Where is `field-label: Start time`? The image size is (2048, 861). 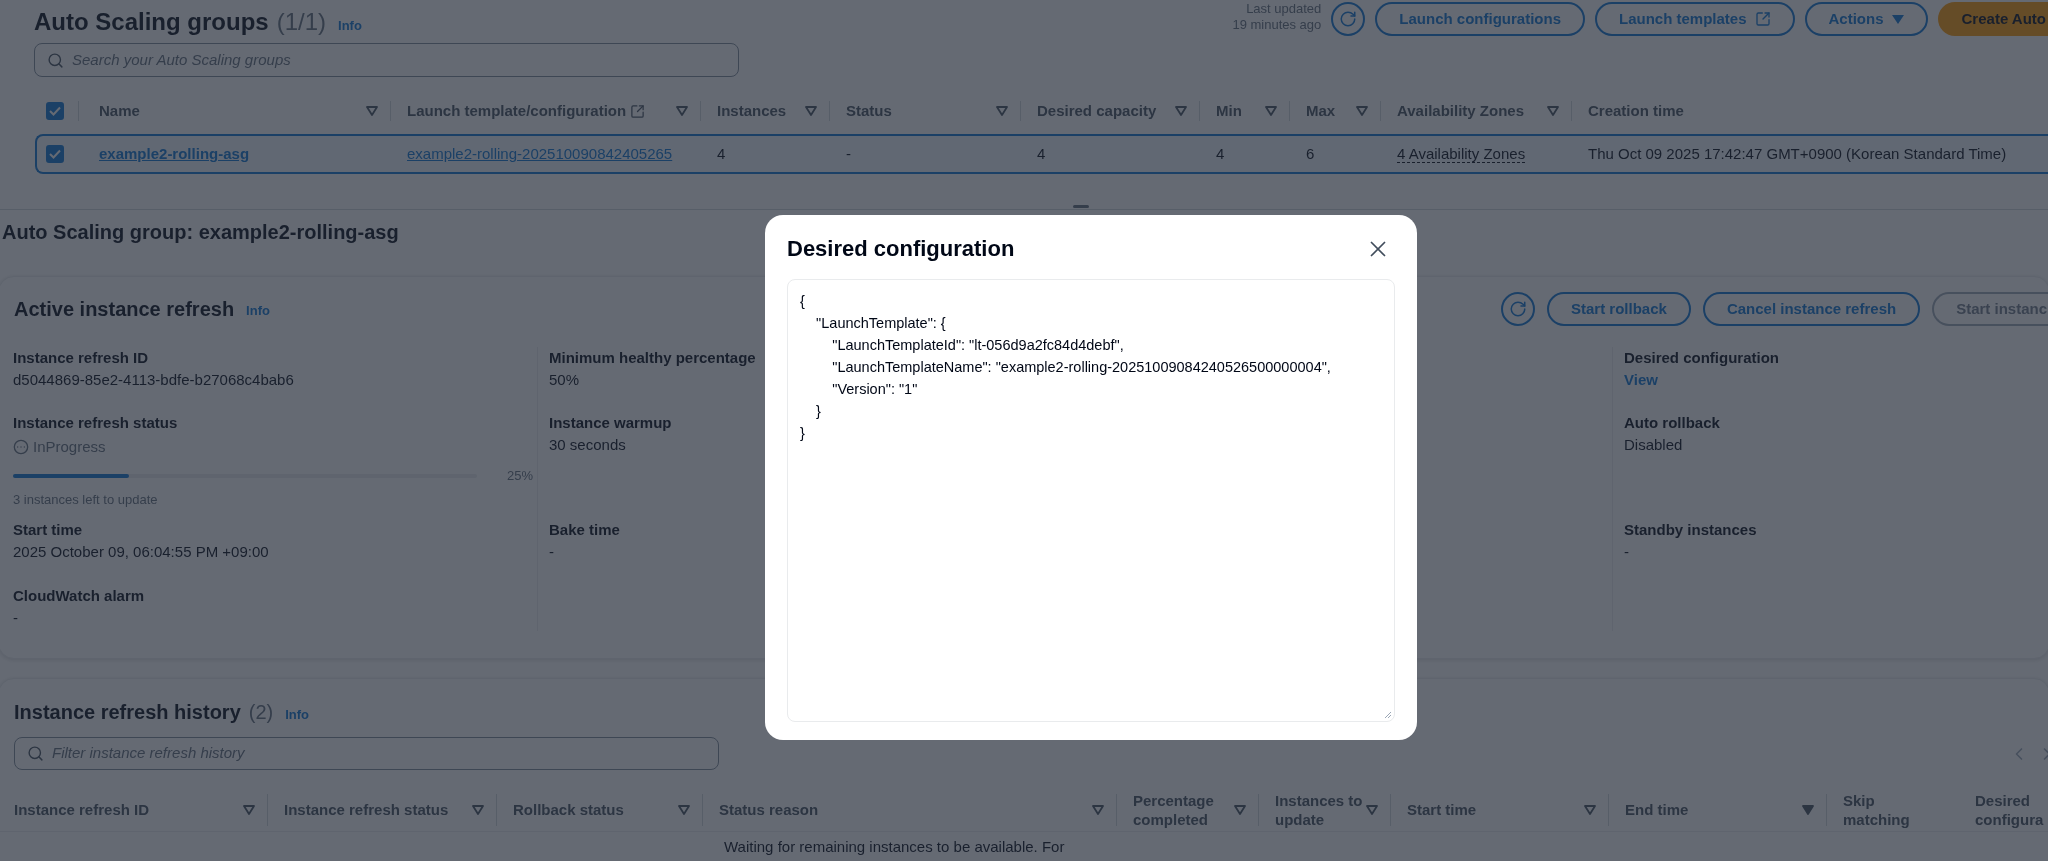
field-label: Start time is located at coordinates (48, 530).